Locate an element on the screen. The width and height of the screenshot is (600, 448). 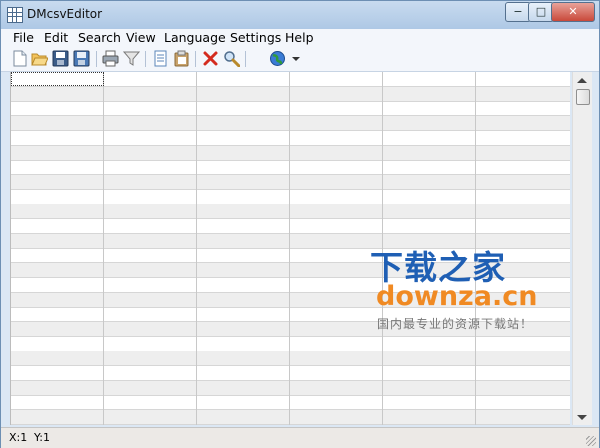
menu-help: Help is located at coordinates (299, 37).